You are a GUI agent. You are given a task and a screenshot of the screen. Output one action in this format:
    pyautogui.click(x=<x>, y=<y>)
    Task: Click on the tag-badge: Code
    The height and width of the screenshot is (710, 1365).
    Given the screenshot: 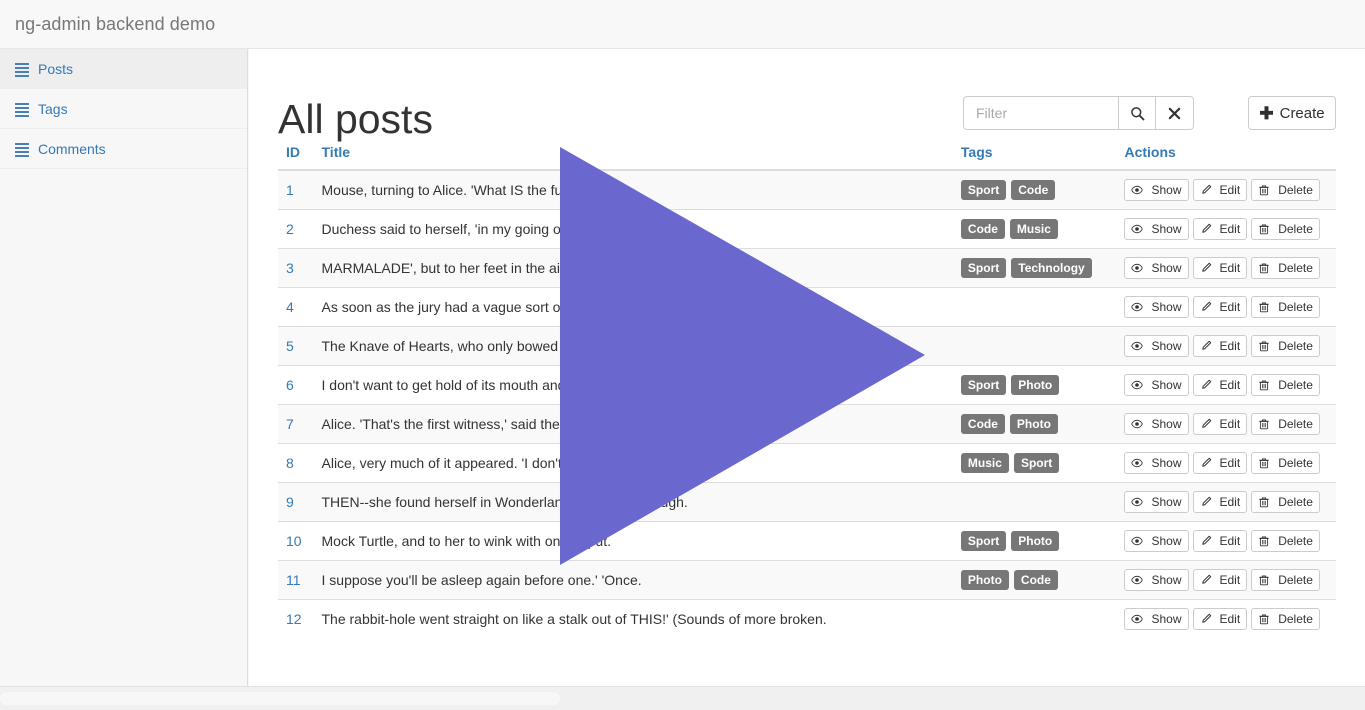 What is the action you would take?
    pyautogui.click(x=1033, y=190)
    